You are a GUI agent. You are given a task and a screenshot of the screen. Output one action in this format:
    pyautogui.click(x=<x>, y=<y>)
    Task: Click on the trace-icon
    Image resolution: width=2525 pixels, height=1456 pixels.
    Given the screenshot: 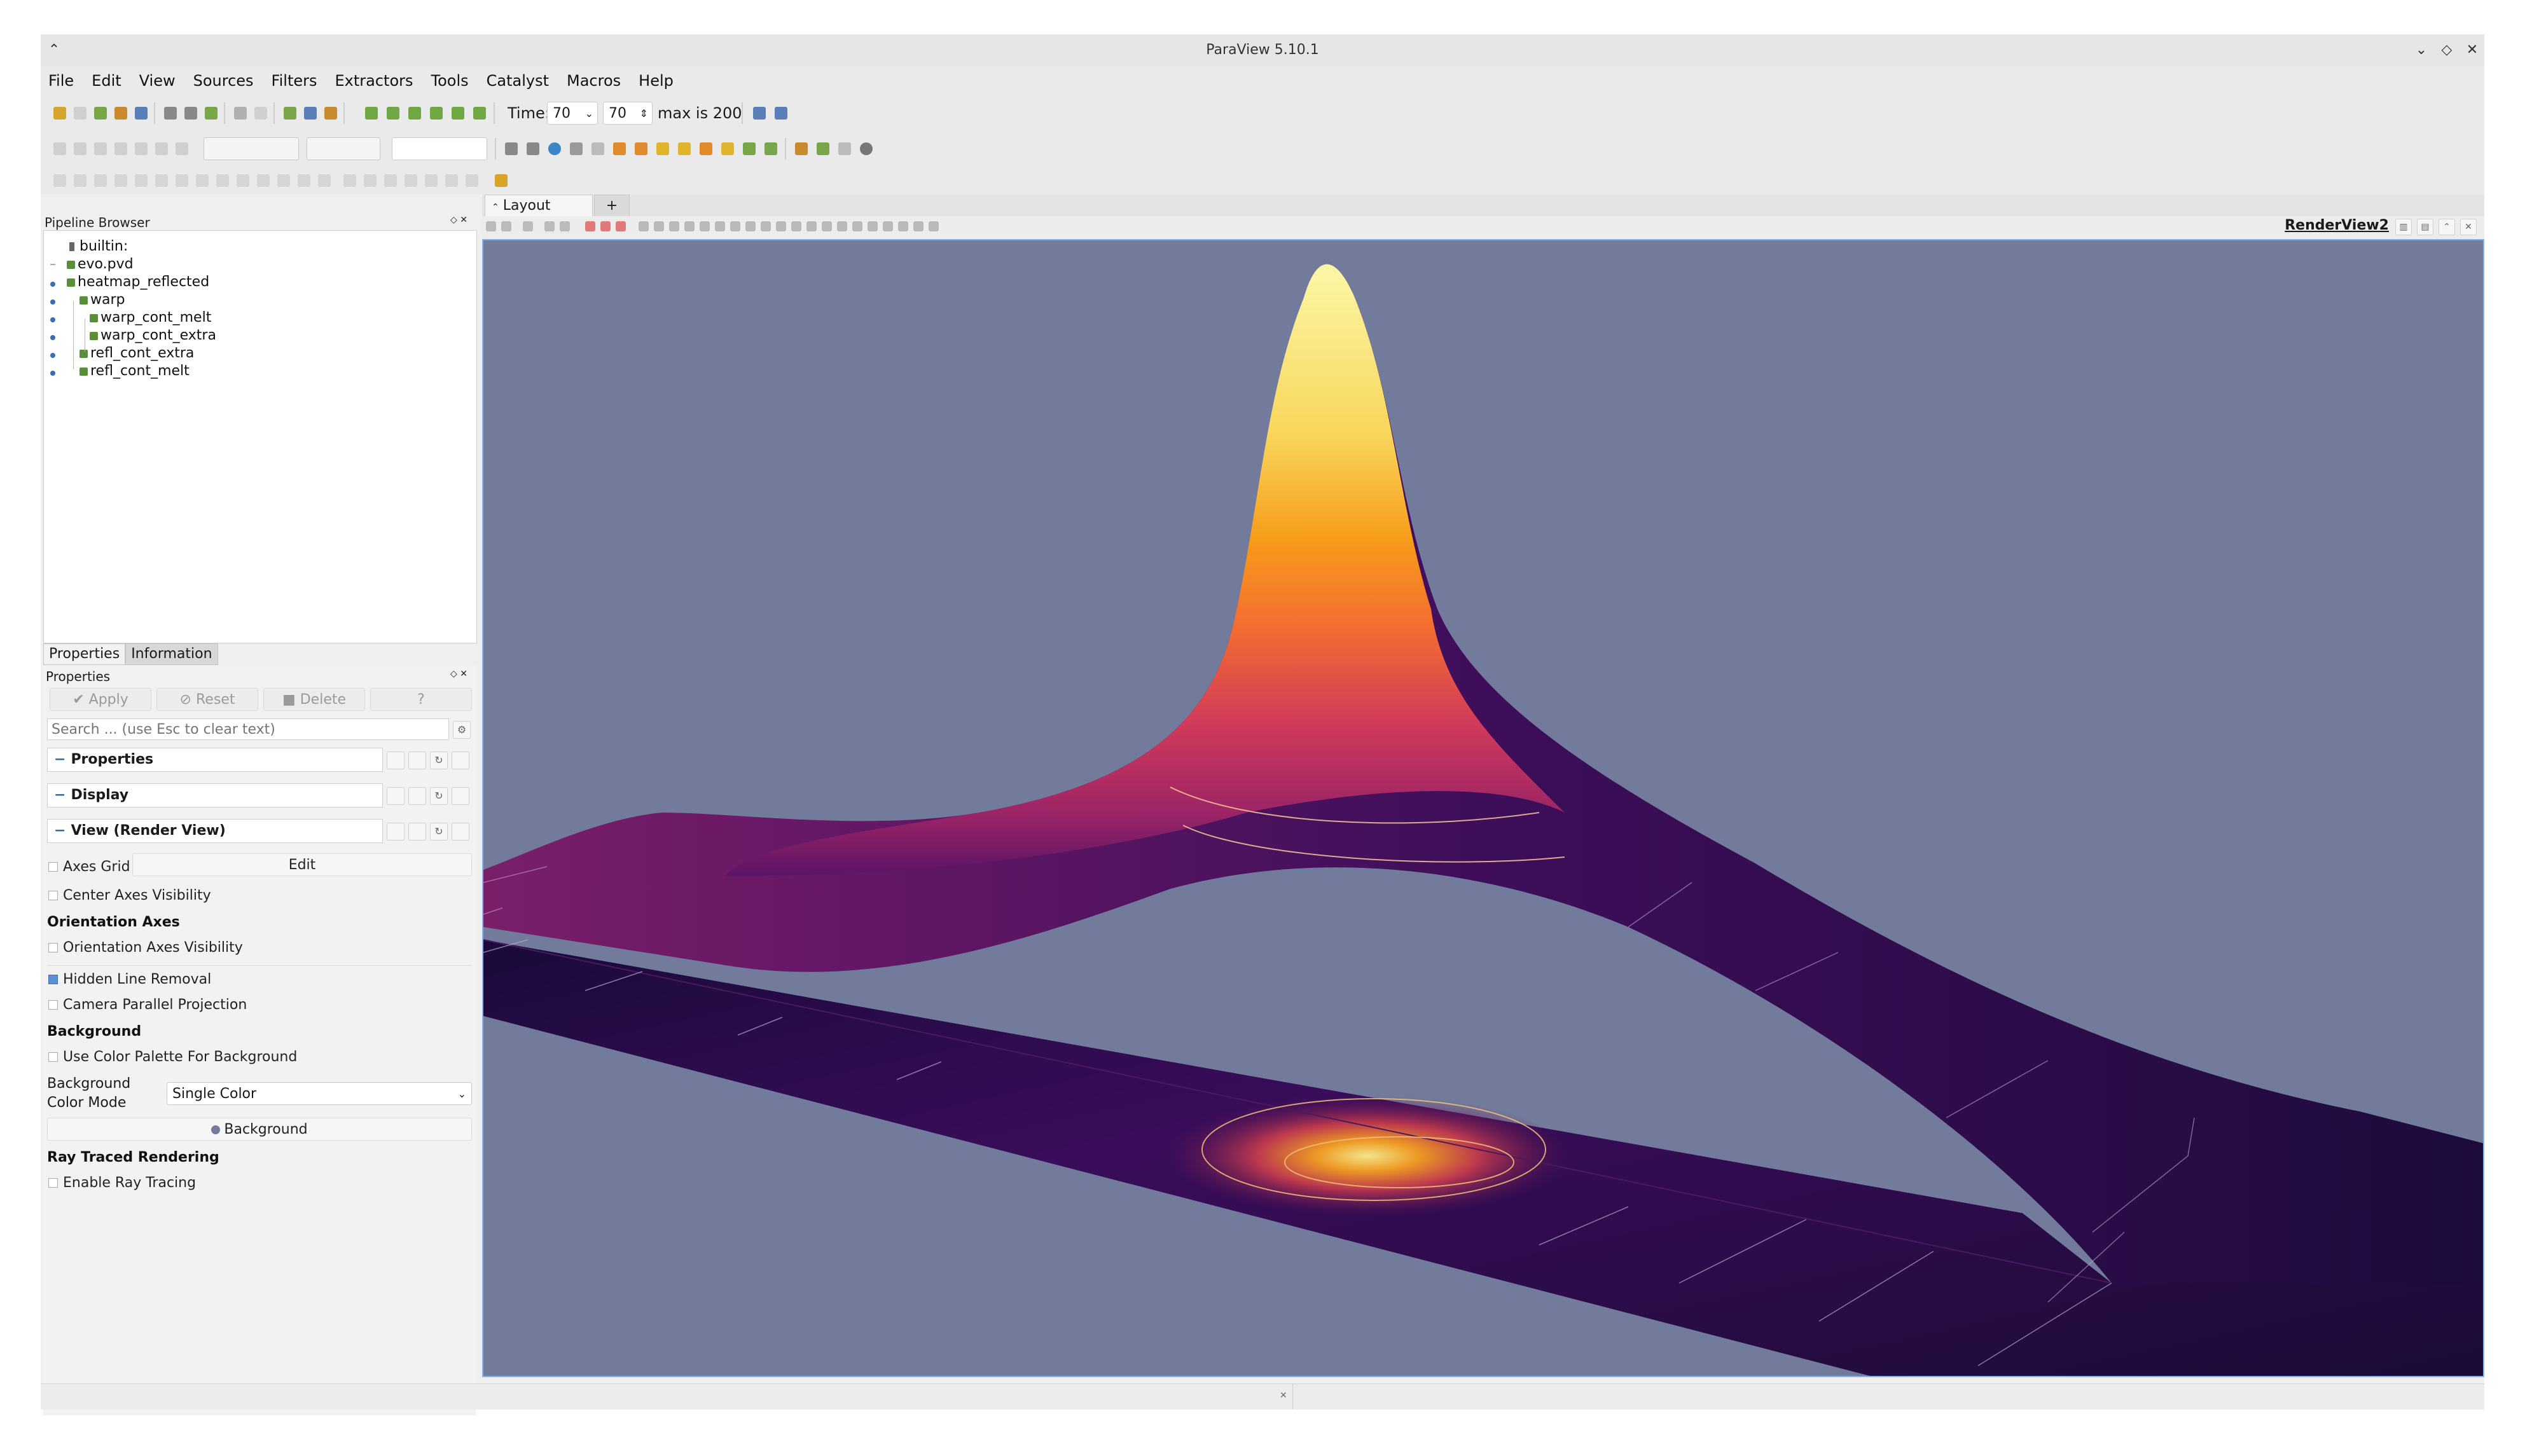 What is the action you would take?
    pyautogui.click(x=211, y=114)
    